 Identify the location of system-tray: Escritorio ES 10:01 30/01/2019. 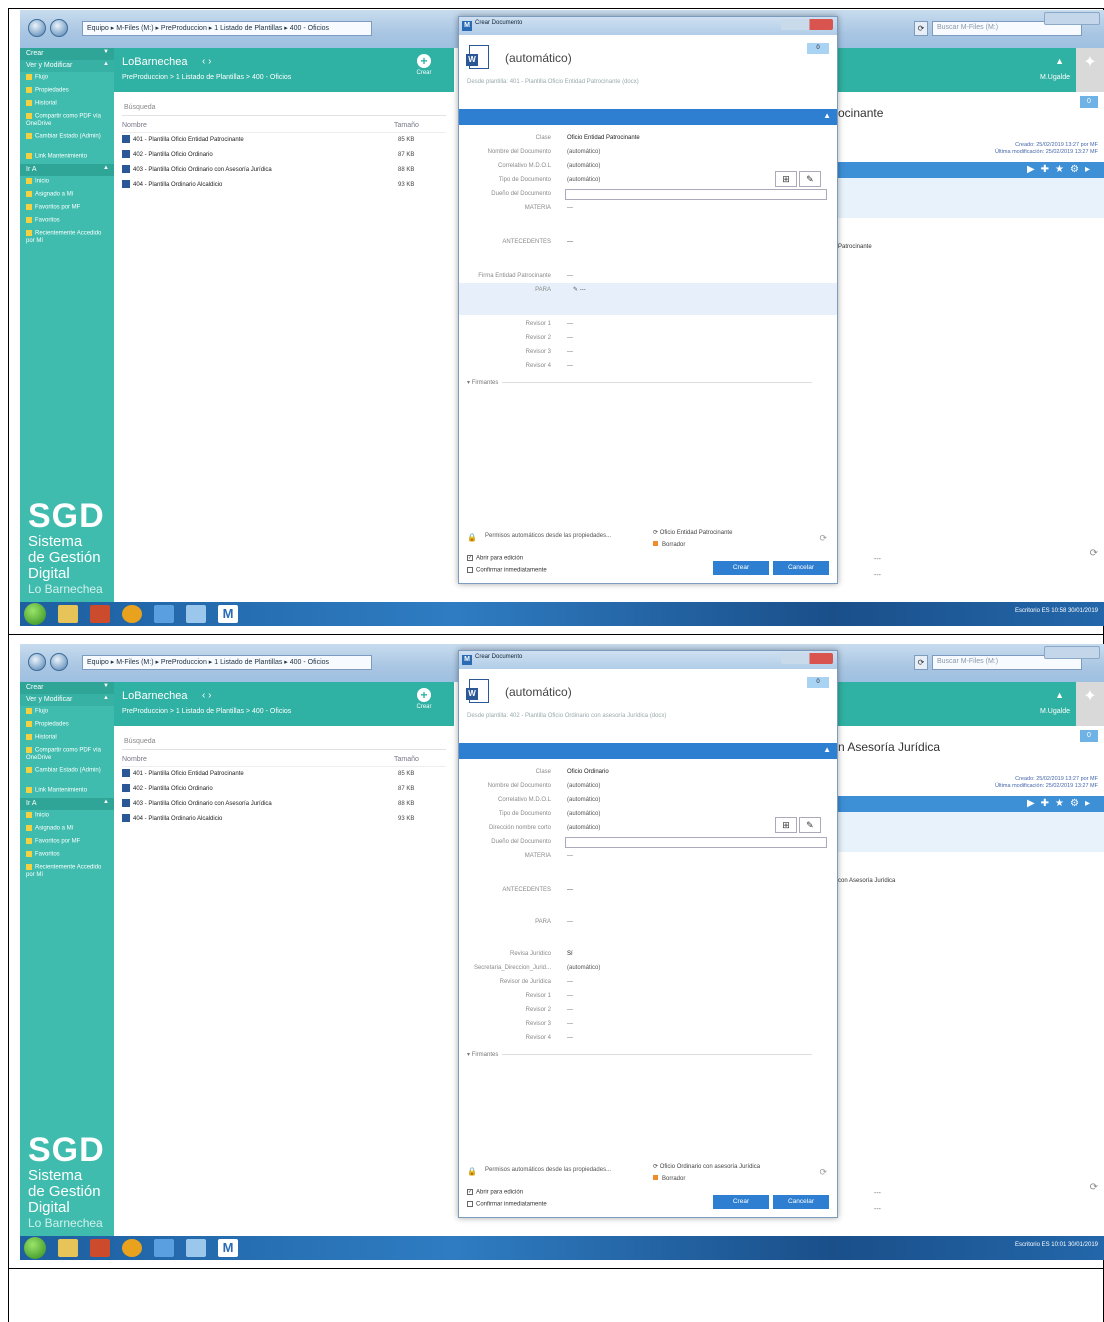
(1056, 1245).